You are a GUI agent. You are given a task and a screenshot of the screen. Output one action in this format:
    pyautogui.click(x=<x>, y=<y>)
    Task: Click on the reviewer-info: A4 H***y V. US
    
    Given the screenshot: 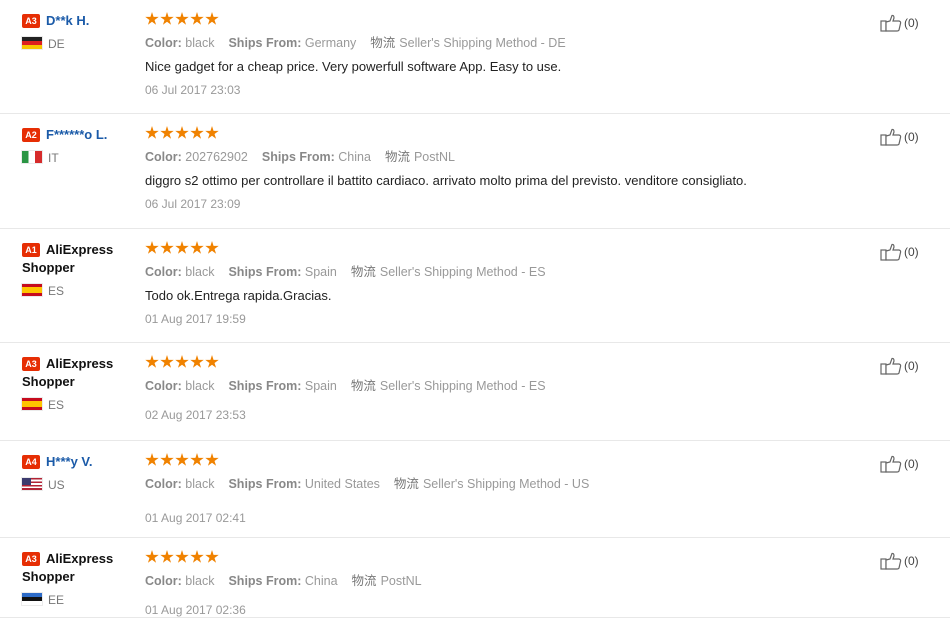 What is the action you would take?
    pyautogui.click(x=79, y=473)
    